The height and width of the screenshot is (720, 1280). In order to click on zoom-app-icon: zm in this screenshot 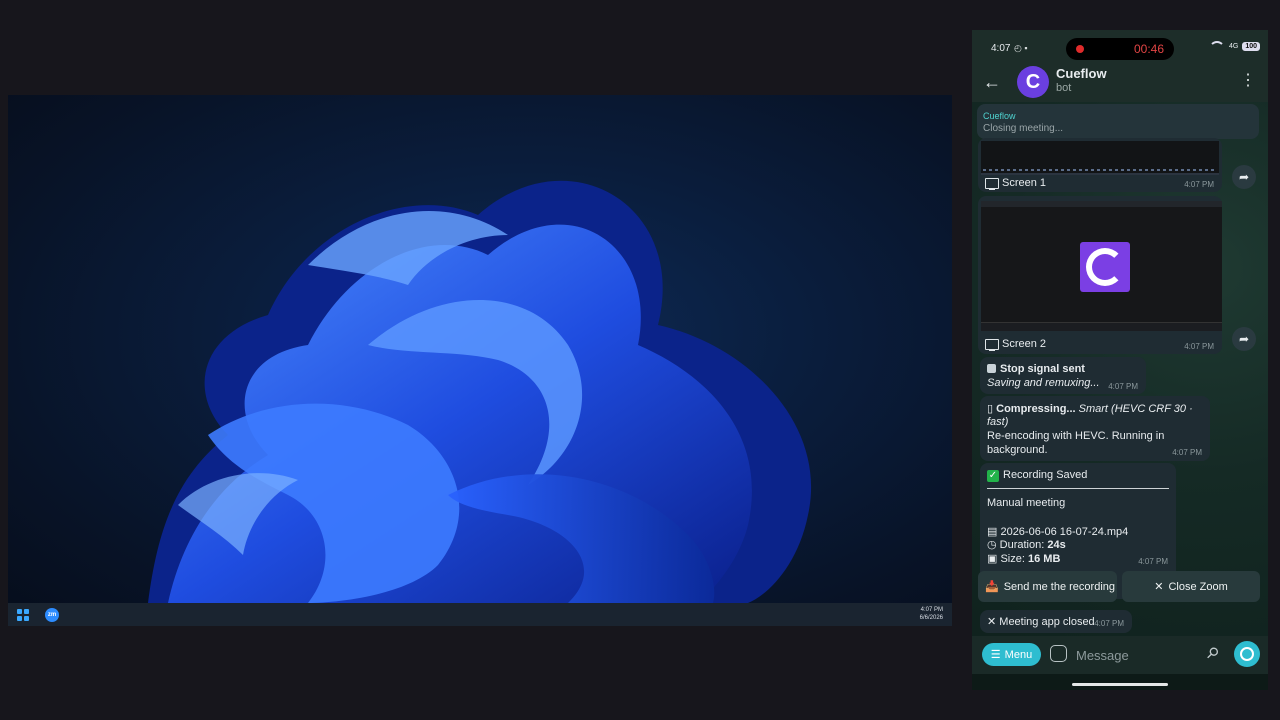, I will do `click(52, 614)`.